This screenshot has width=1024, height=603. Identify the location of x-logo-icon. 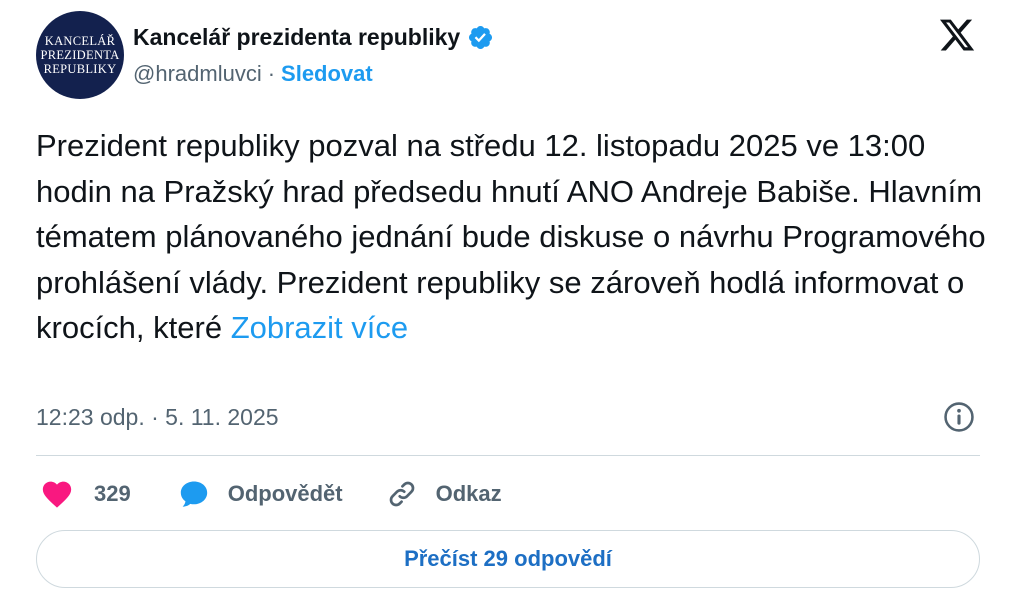
(957, 35).